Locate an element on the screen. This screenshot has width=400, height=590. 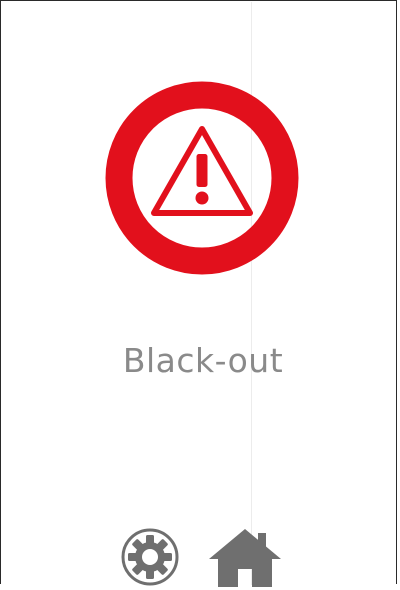
home-icon is located at coordinates (245, 558).